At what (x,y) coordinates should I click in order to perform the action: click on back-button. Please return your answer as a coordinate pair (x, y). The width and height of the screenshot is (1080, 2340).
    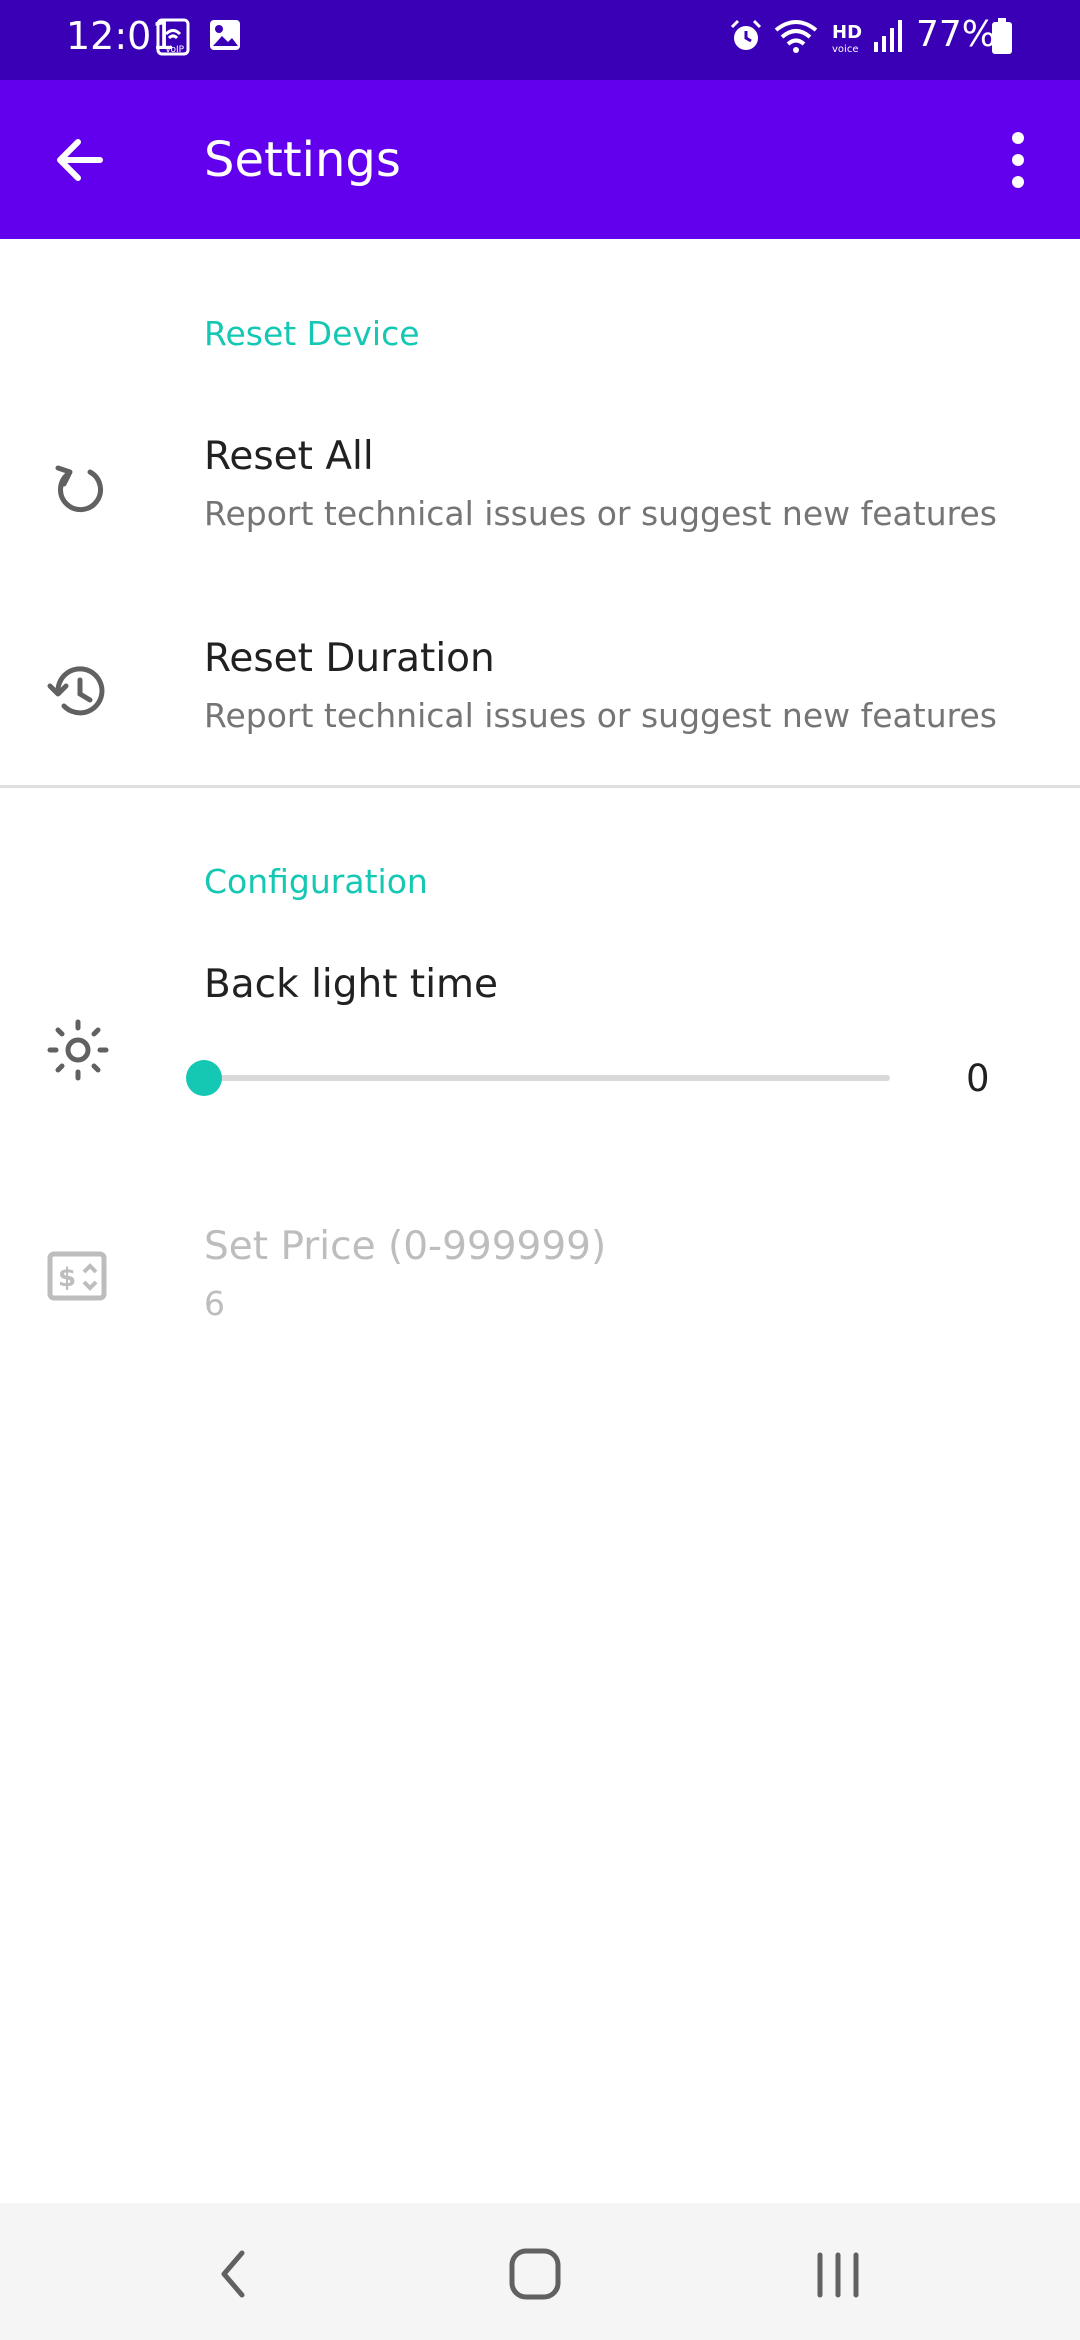
    Looking at the image, I should click on (80, 160).